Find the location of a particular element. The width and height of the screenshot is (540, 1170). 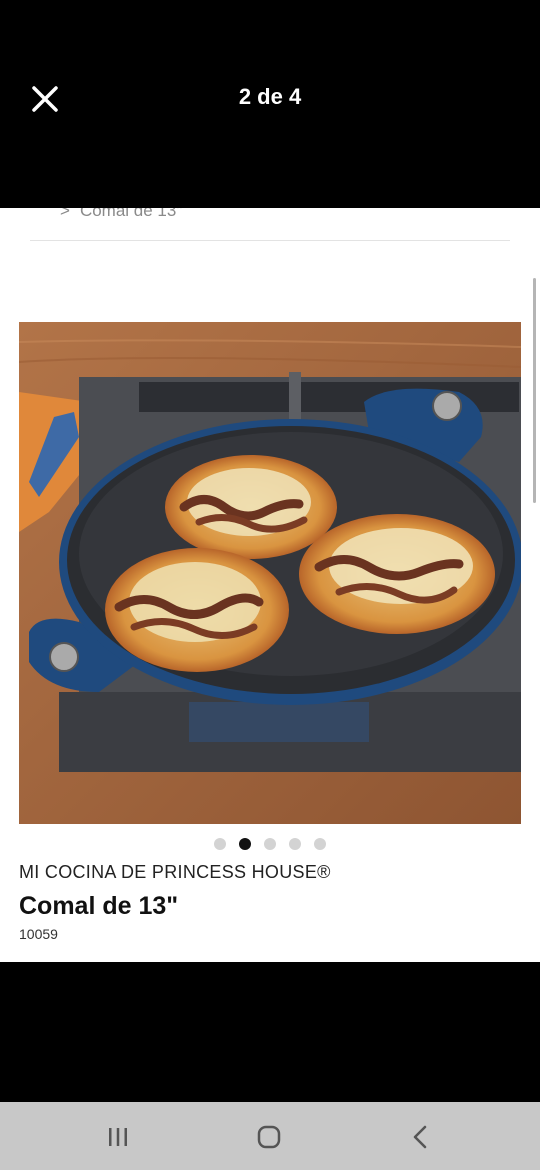

breadcrumb: > Comal de 13" is located at coordinates (121, 214).